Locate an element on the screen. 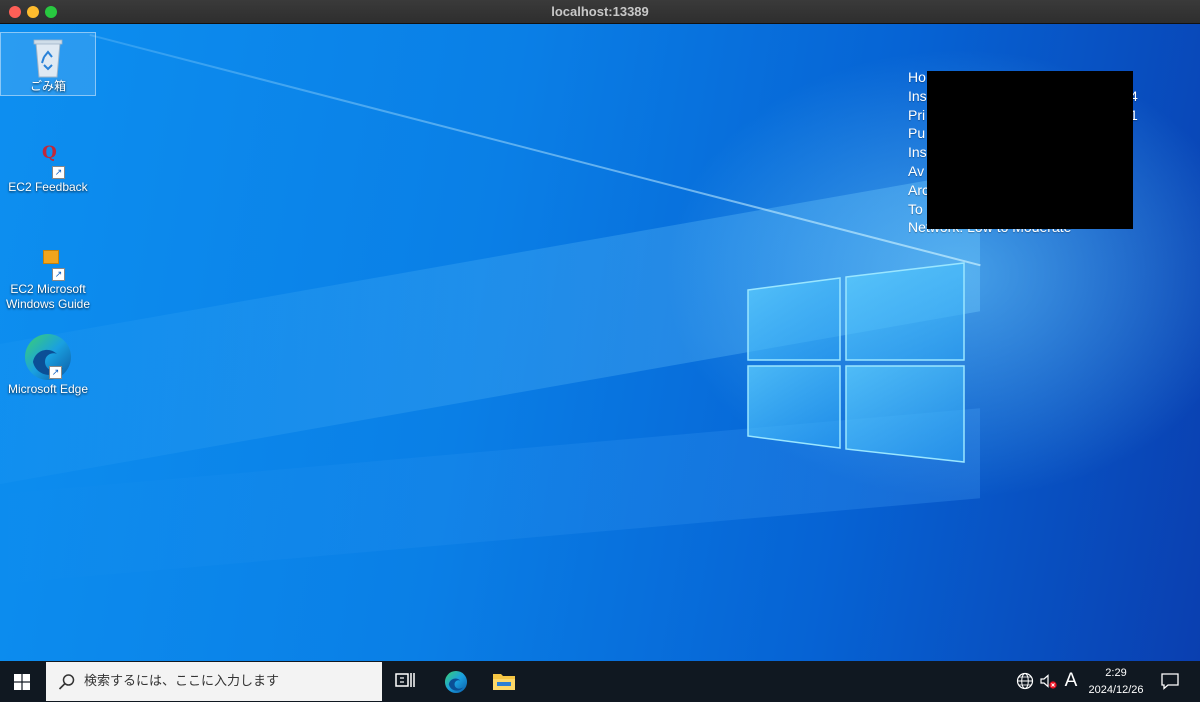 This screenshot has height=702, width=1200. folder-icon is located at coordinates (504, 682).